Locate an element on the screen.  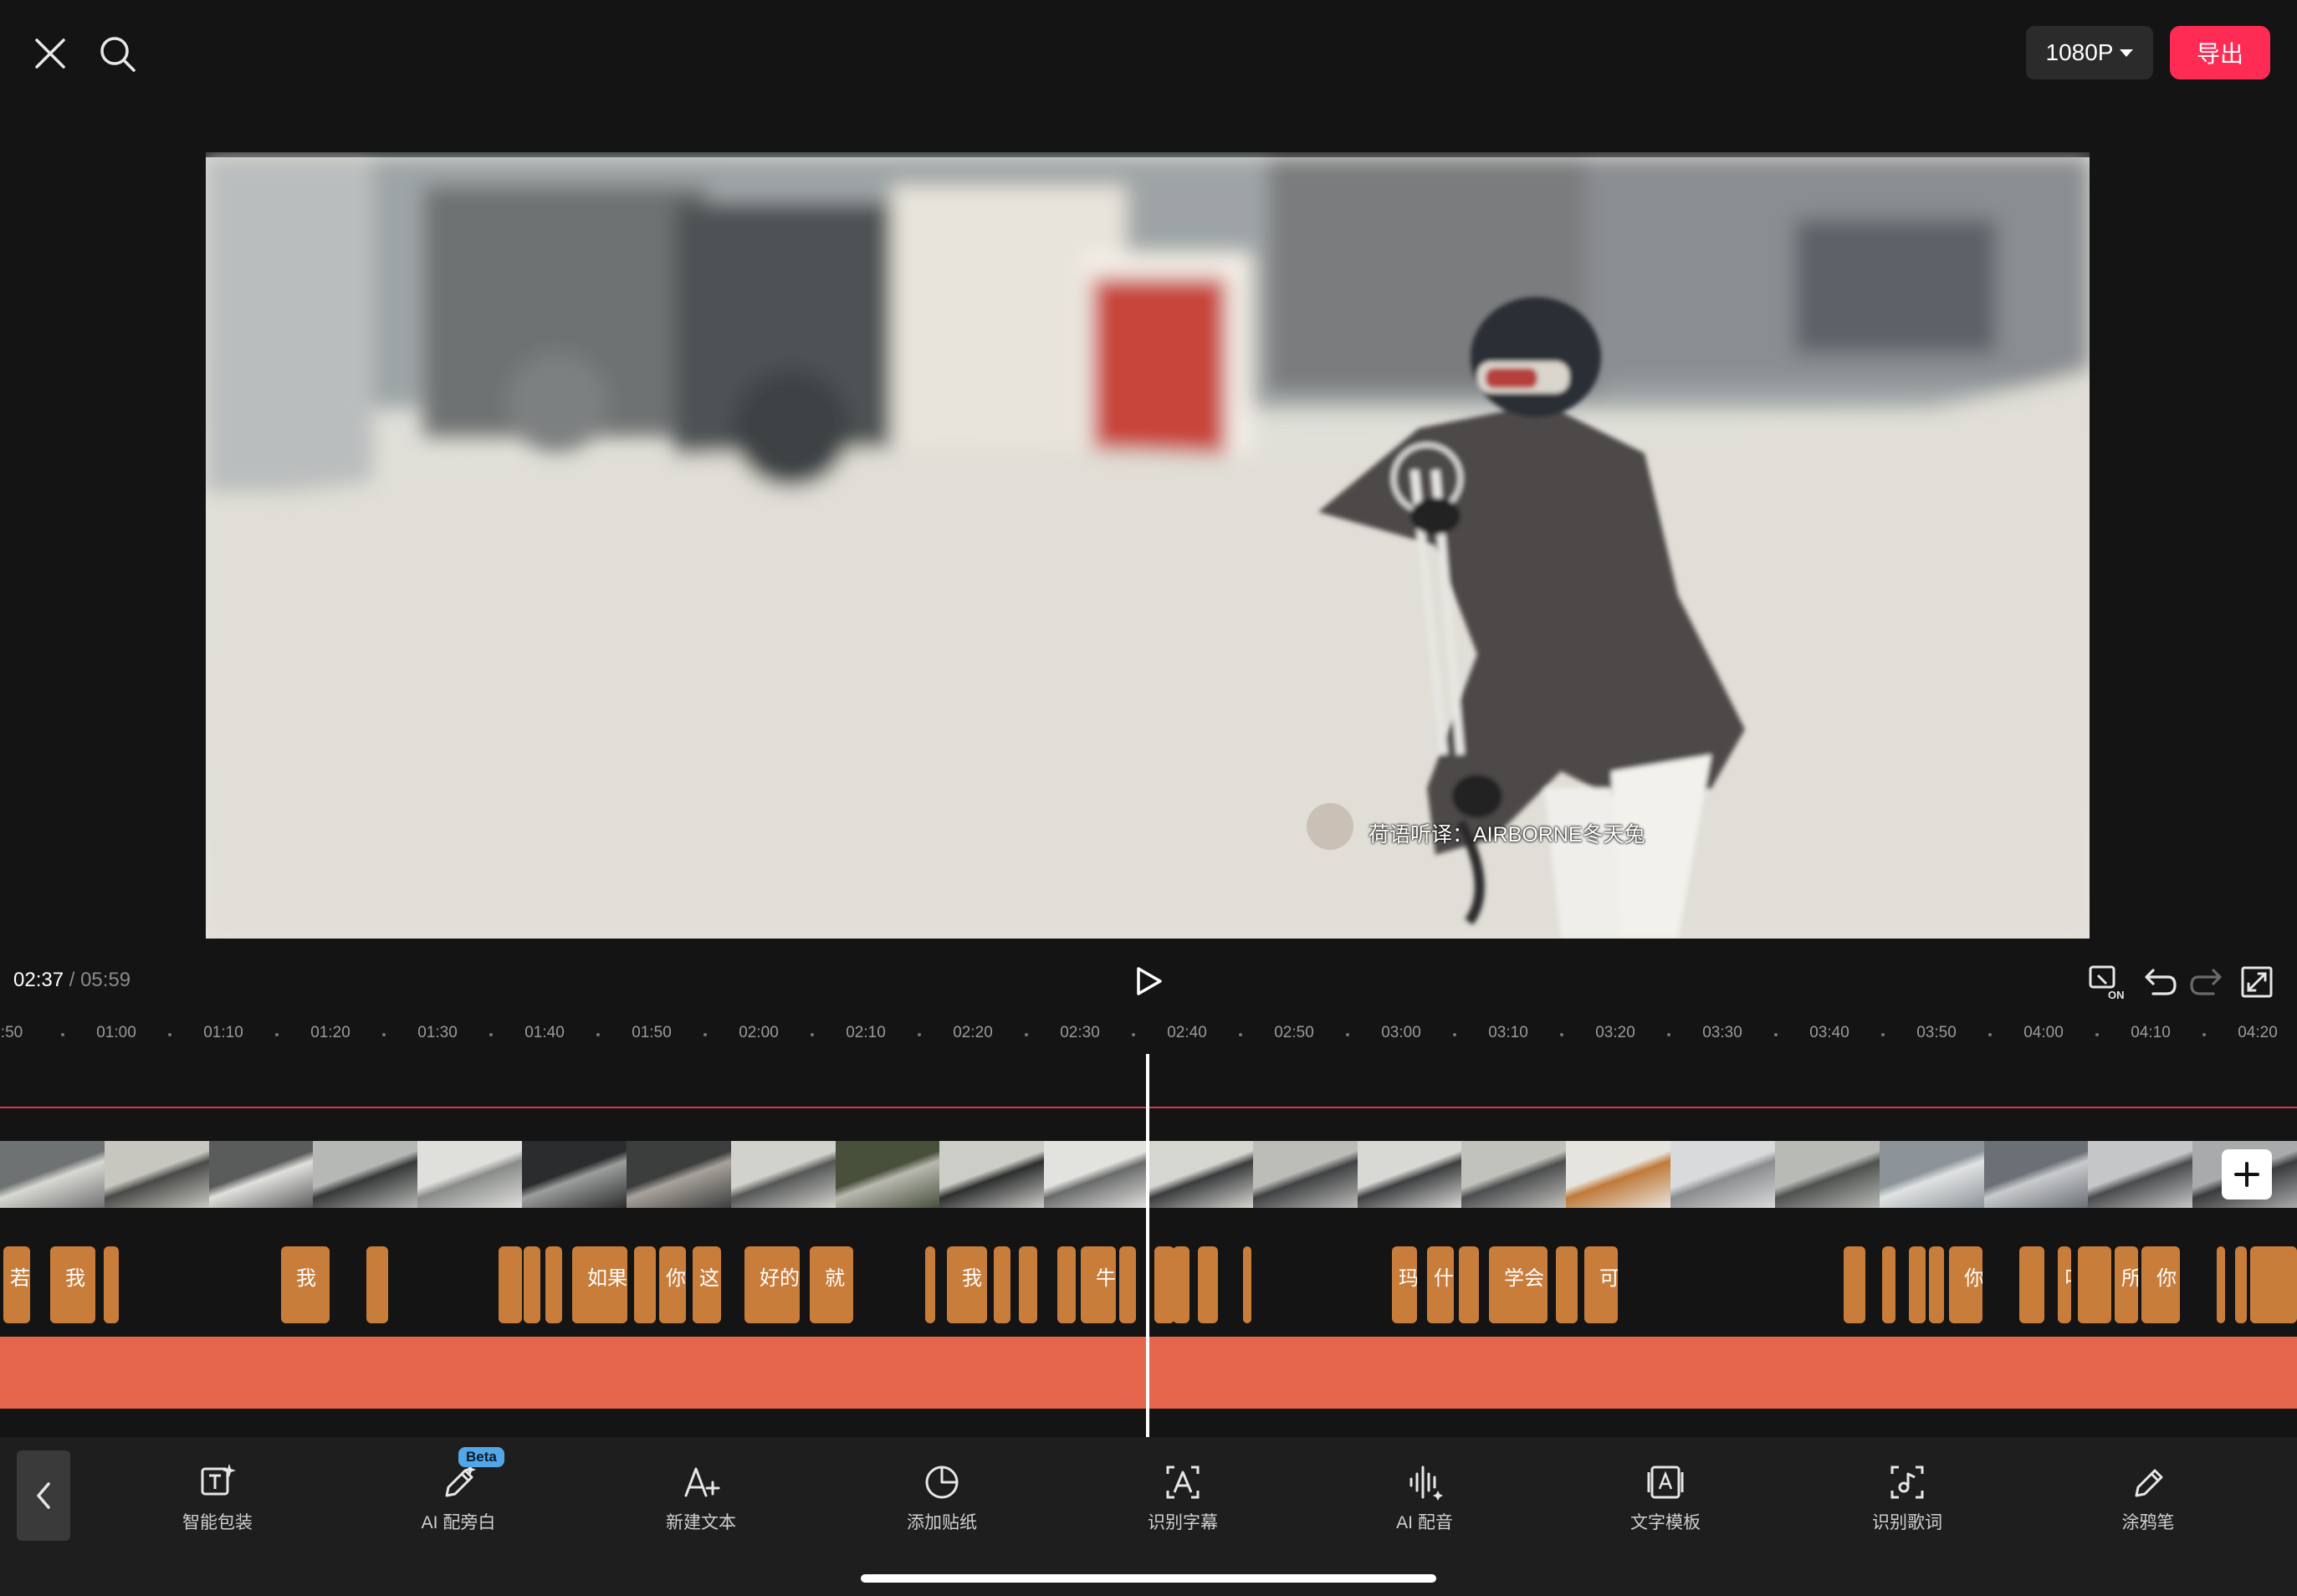
time-display: 02:37 / 05:59 is located at coordinates (71, 981).